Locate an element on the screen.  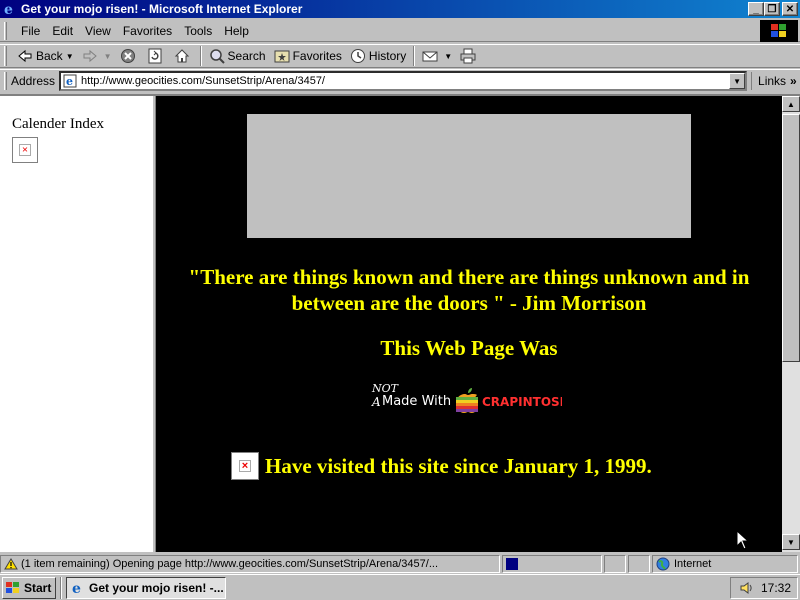
vertical-scrollbar: ▲ ▼ is located at coordinates (791, 324).